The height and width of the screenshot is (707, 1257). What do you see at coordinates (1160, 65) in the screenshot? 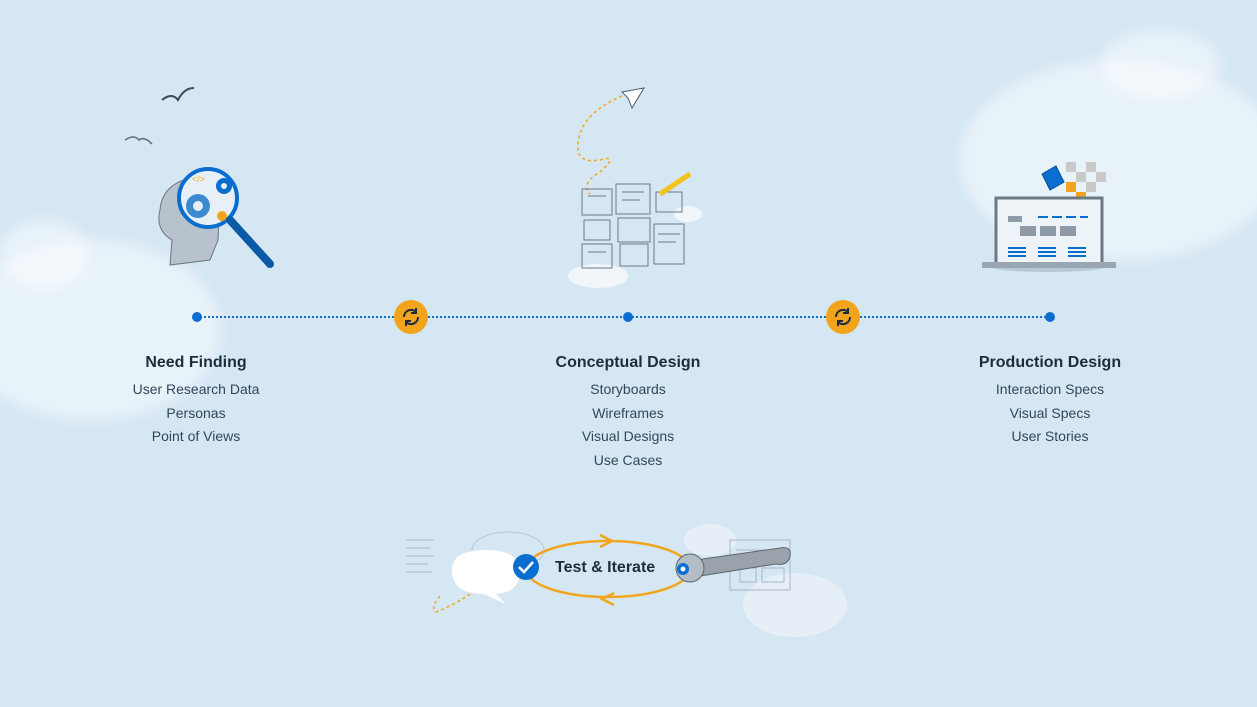
I see `cloud-right-top` at bounding box center [1160, 65].